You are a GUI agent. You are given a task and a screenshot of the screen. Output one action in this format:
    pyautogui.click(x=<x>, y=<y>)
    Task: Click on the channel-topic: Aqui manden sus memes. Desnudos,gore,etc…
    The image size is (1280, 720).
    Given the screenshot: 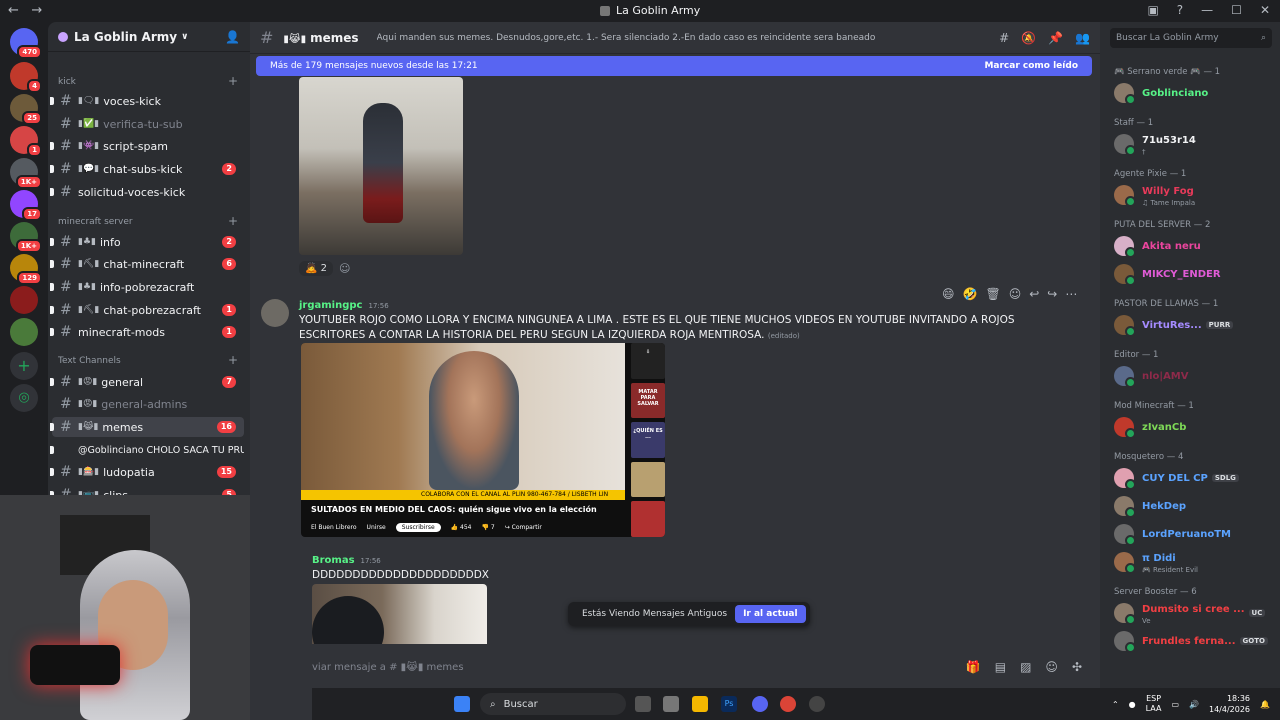 What is the action you would take?
    pyautogui.click(x=626, y=38)
    